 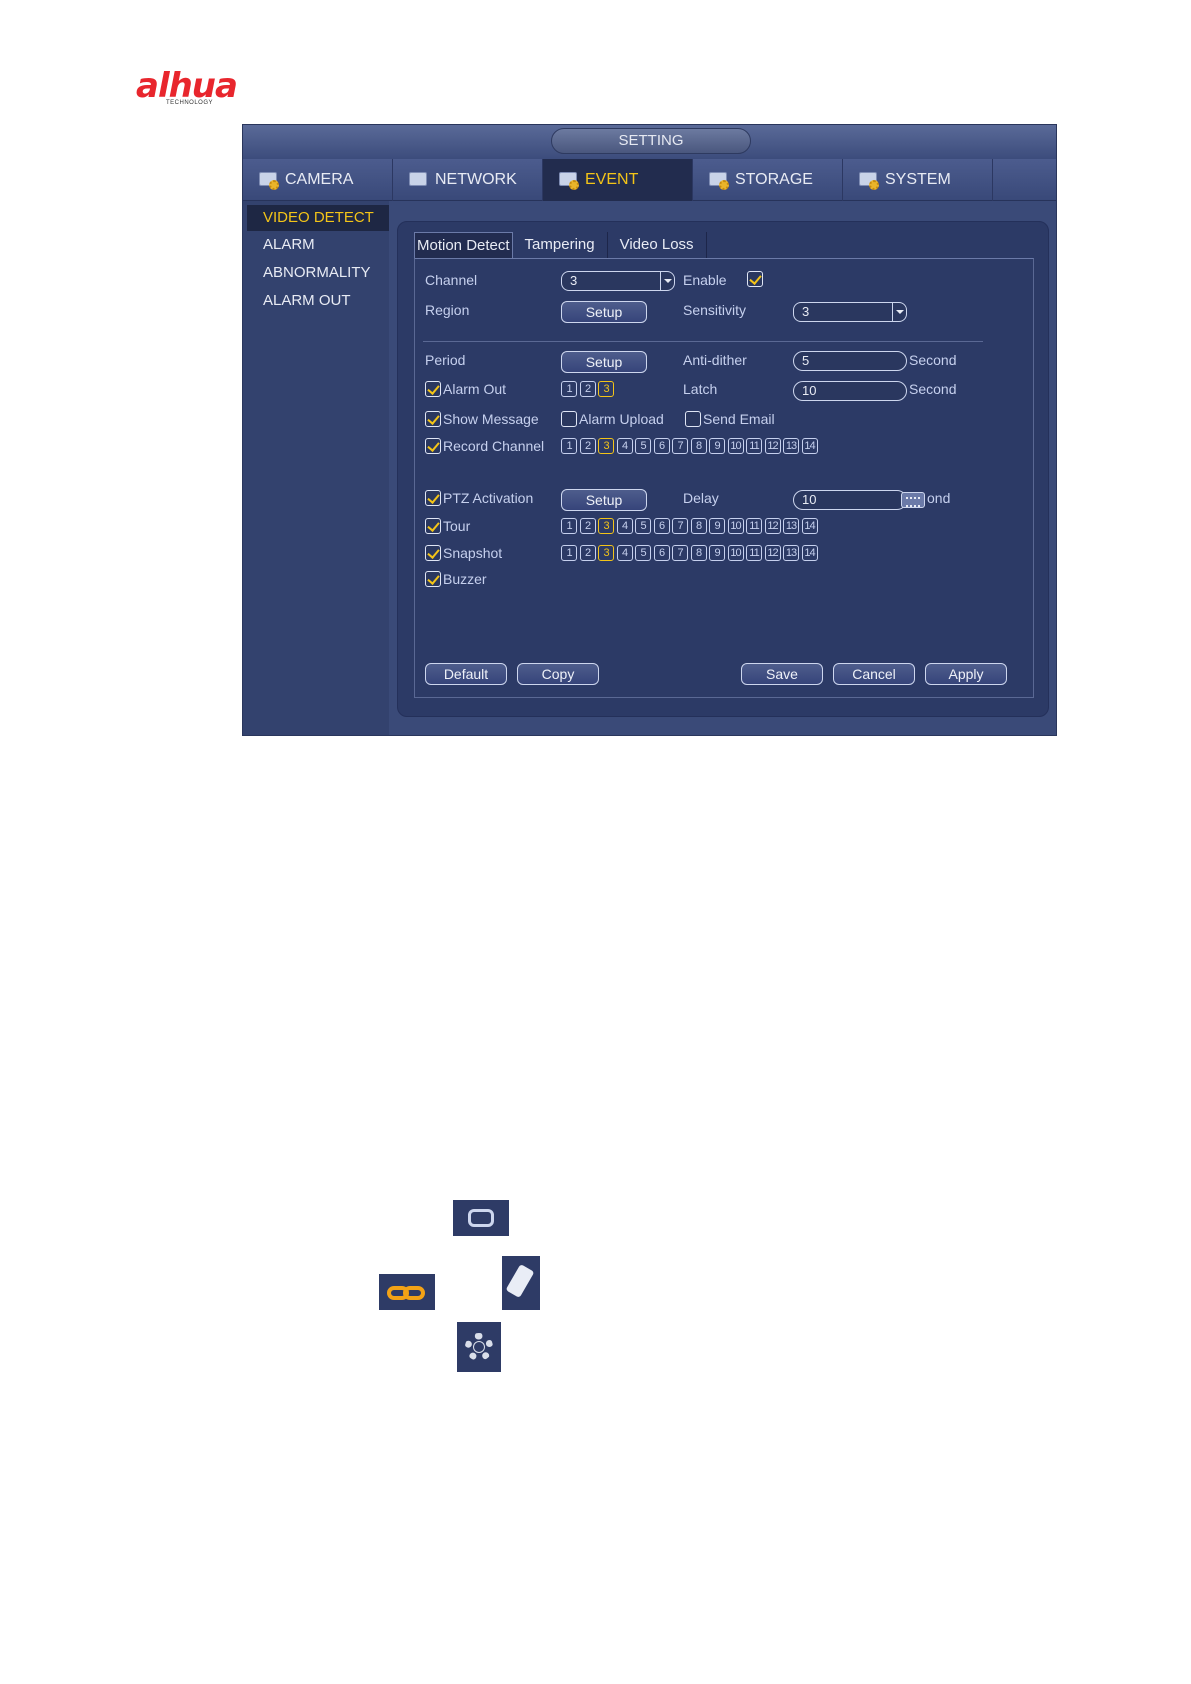 I want to click on record-channel-checkbox, so click(x=433, y=446).